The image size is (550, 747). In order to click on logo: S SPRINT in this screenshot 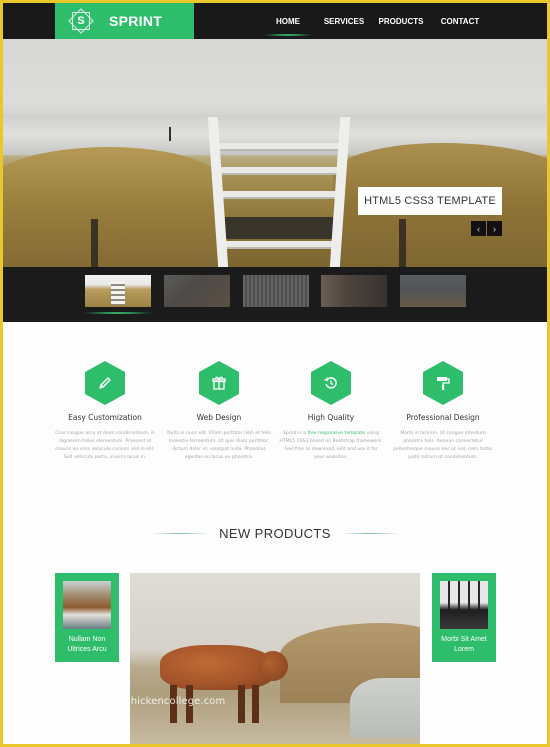, I will do `click(124, 21)`.